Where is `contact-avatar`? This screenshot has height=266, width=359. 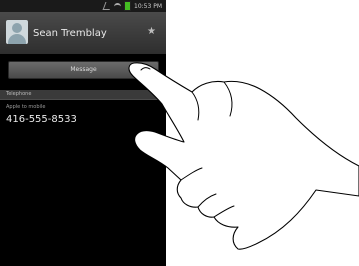 contact-avatar is located at coordinates (17, 32).